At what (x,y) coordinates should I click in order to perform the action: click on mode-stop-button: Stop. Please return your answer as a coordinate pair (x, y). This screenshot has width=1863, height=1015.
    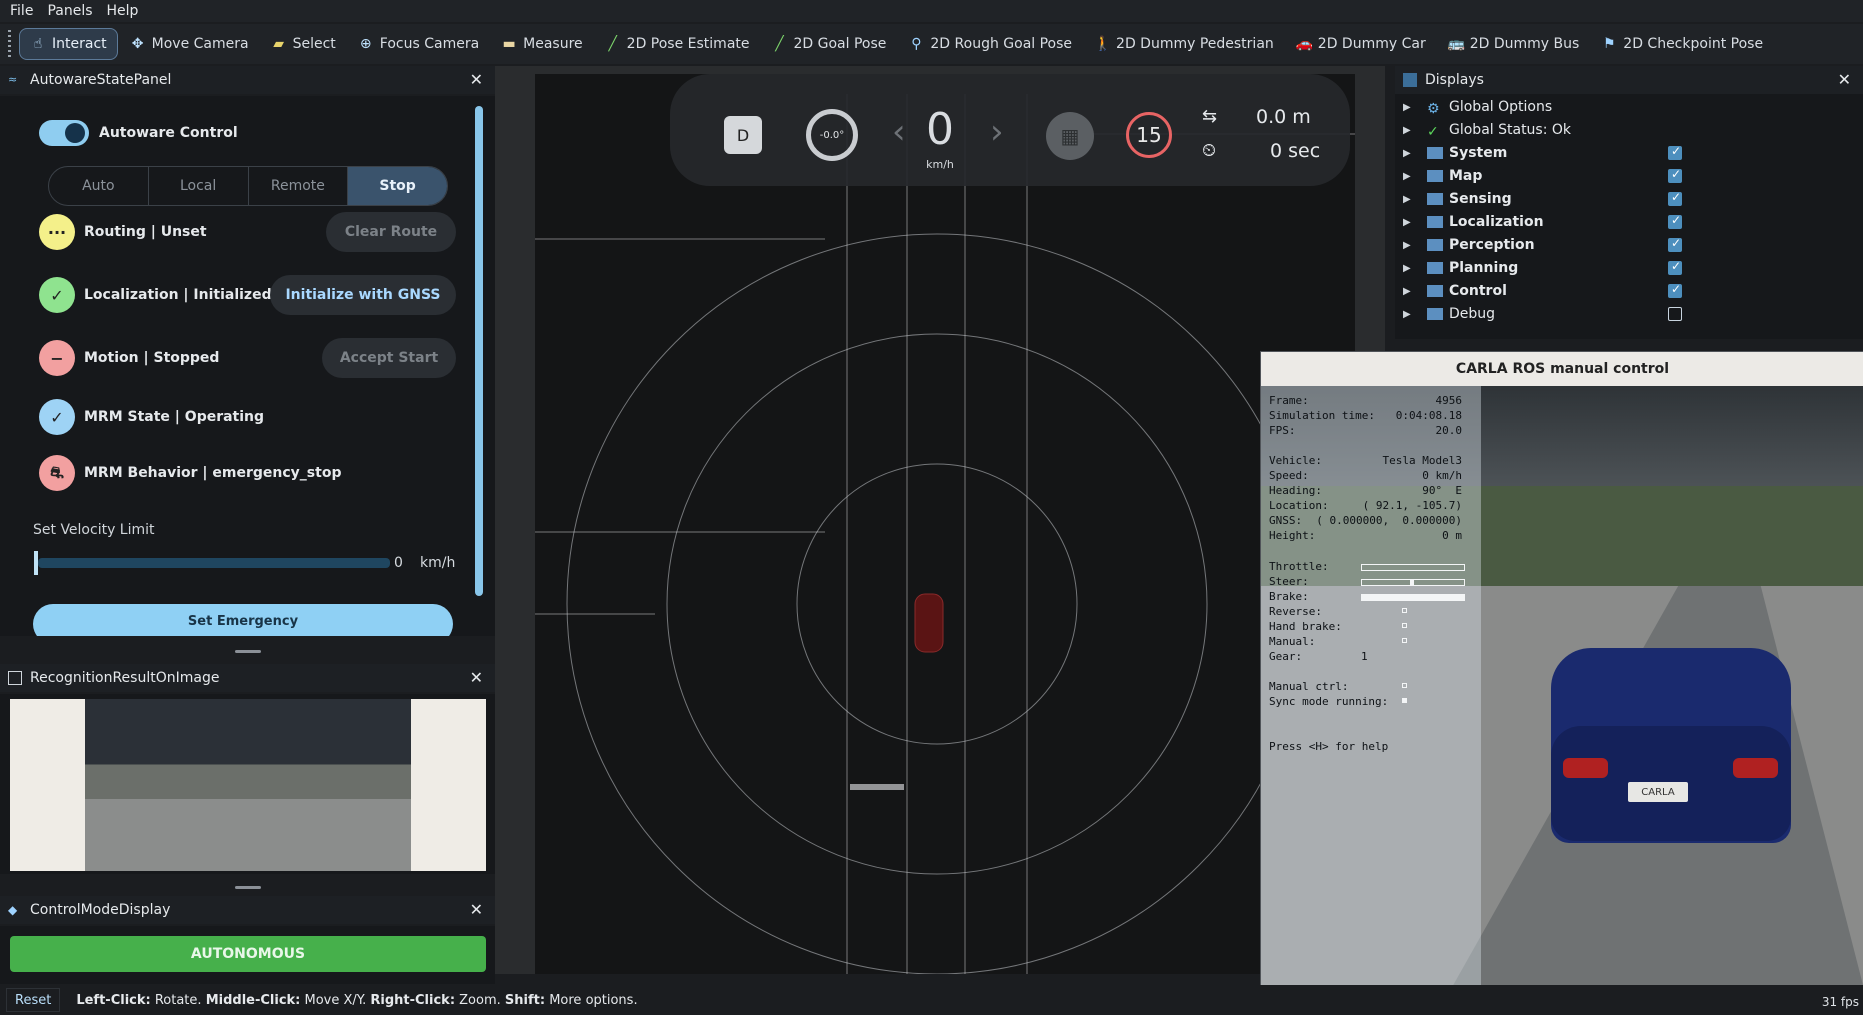
    Looking at the image, I should click on (397, 186).